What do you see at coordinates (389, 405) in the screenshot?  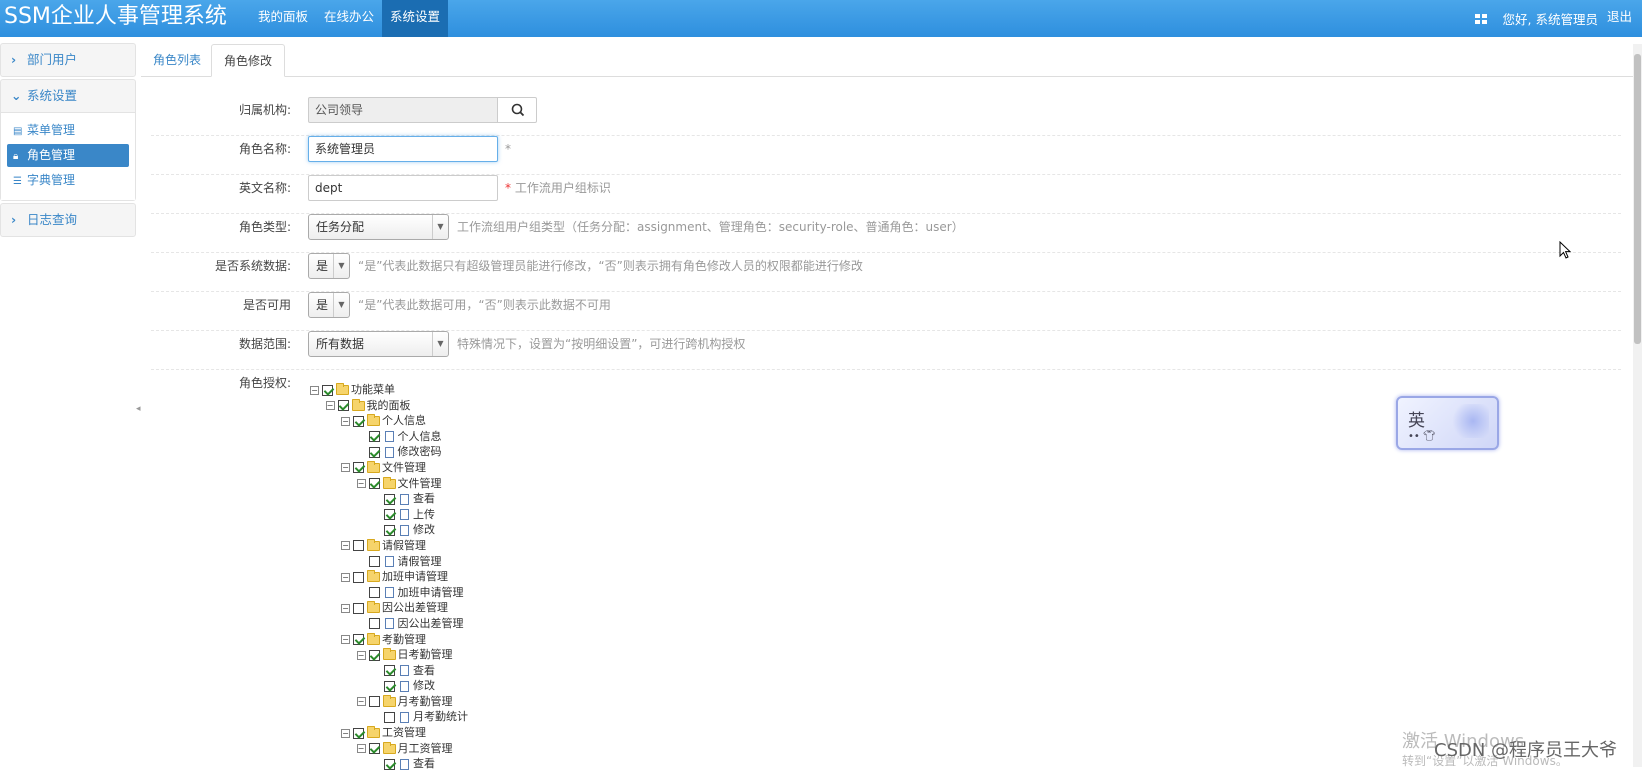 I see `tree-node-label: 我的面板` at bounding box center [389, 405].